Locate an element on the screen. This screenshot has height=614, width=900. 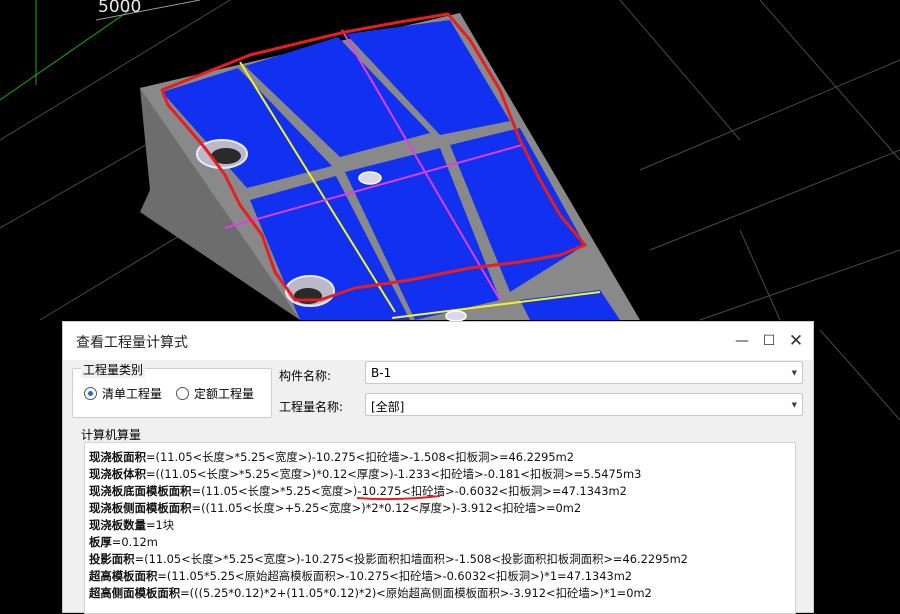
quantity-category-group: 工程量类别 清单工程量 定额工程量 is located at coordinates (172, 389).